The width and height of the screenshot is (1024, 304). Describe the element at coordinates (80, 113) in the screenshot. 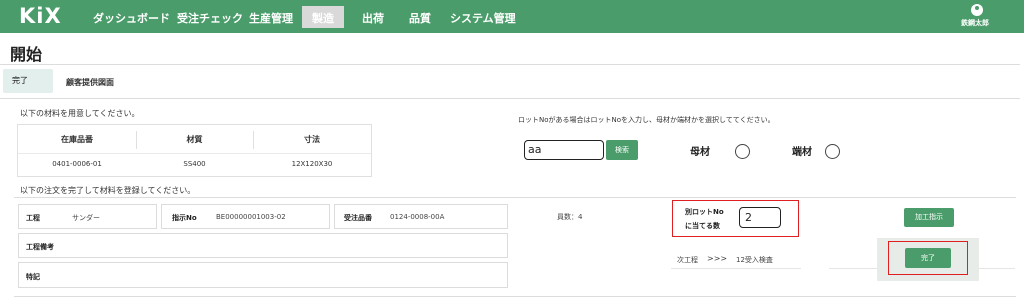

I see `materials-instruction: 以下の材料を用意してください。` at that location.